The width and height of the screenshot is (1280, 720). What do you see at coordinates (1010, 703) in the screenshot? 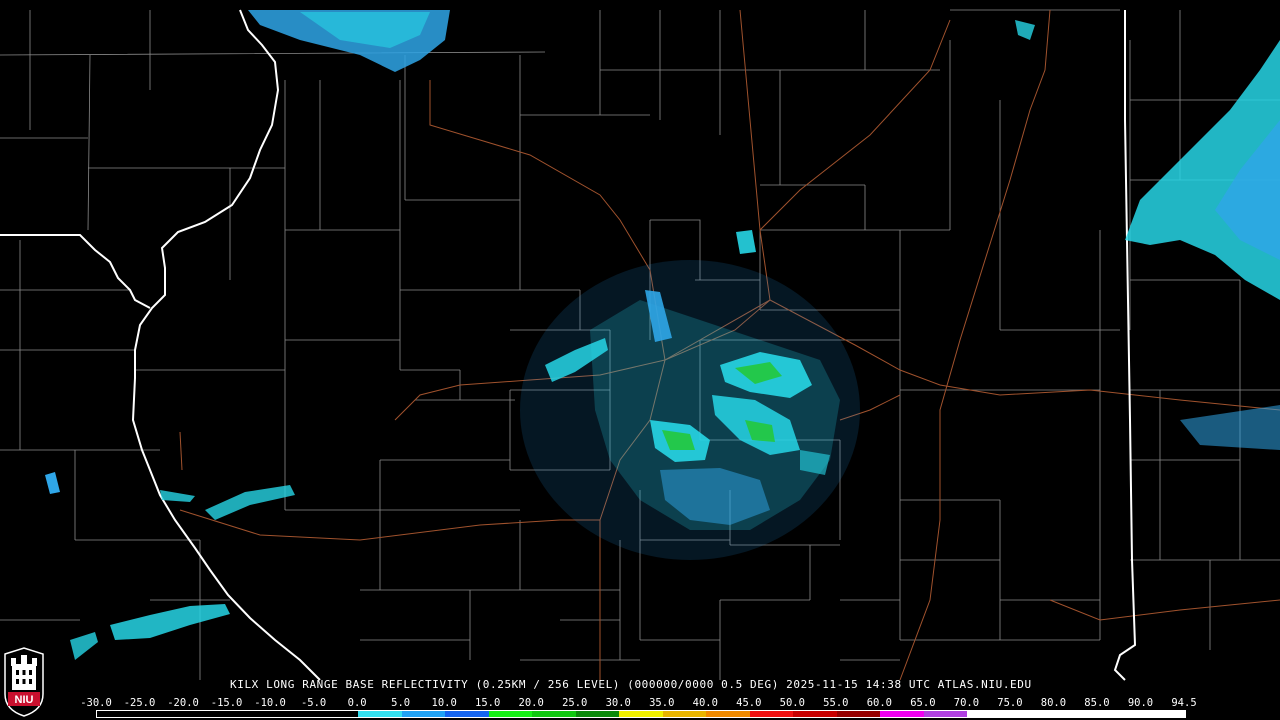
I see `scale-label: 75.0` at bounding box center [1010, 703].